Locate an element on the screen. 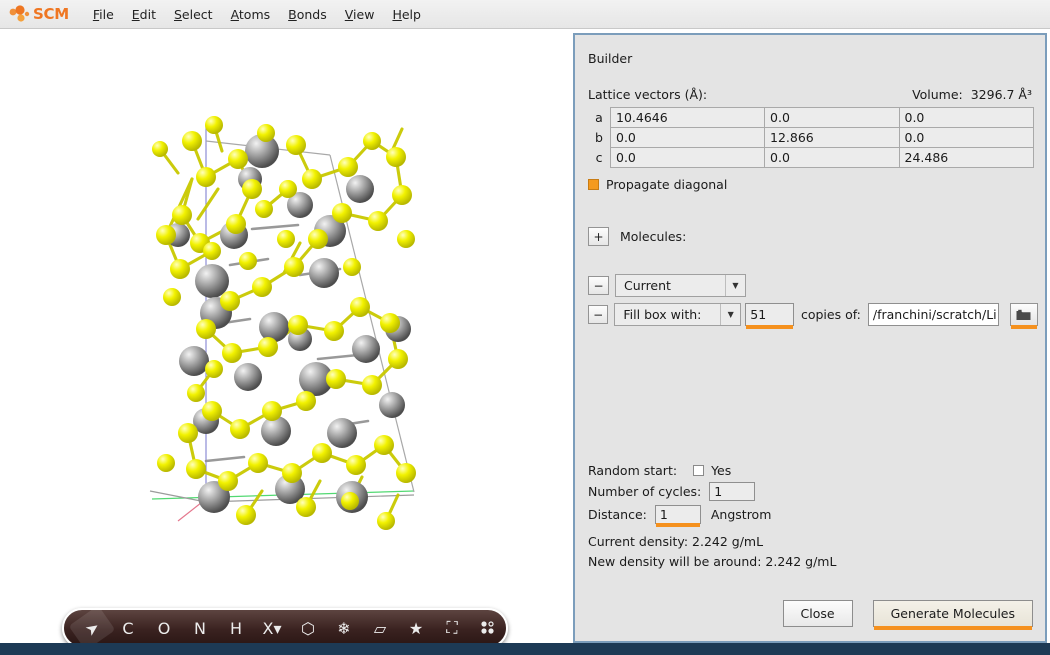 This screenshot has width=1050, height=655. atom-tool-bar: ➤ C O N H X▾ ⬡ ❄ ▱ ★ ⛶ is located at coordinates (285, 628).